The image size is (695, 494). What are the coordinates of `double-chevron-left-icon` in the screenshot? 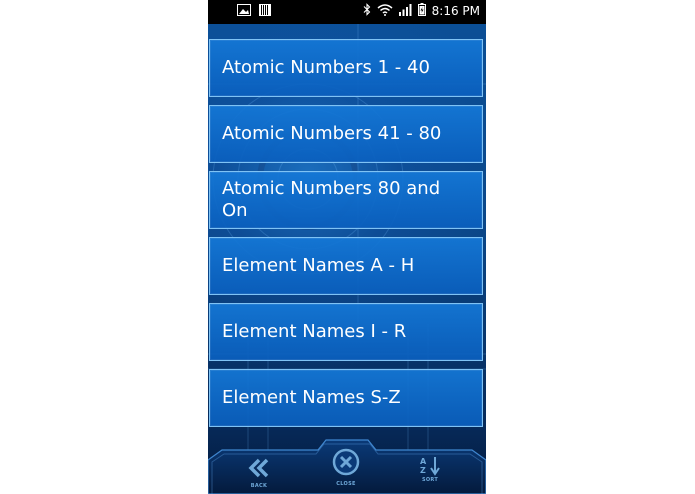 It's located at (259, 470).